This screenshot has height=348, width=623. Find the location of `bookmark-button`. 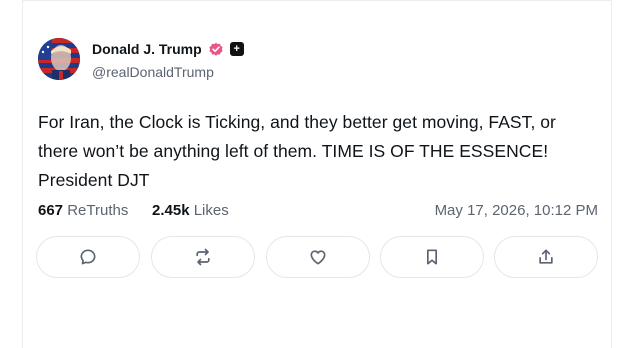

bookmark-button is located at coordinates (432, 257).